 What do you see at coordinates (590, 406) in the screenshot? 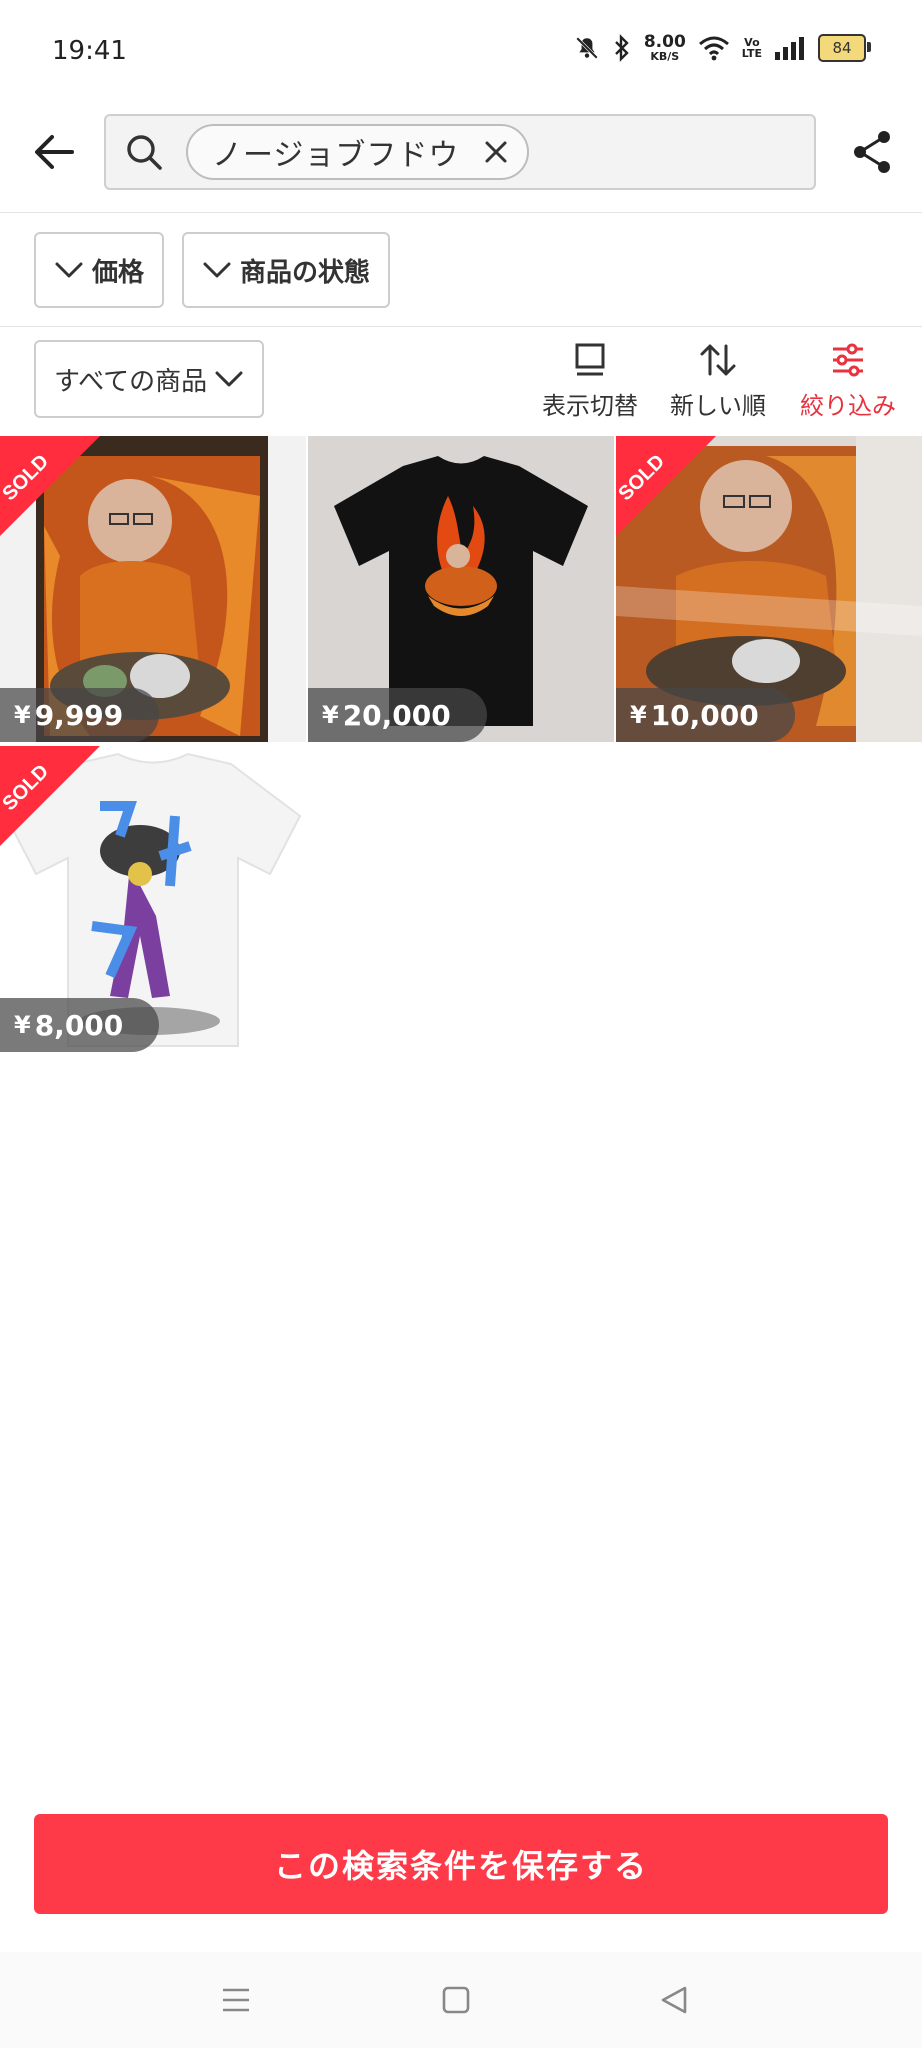
I see `view-toggle-label: 表示切替` at bounding box center [590, 406].